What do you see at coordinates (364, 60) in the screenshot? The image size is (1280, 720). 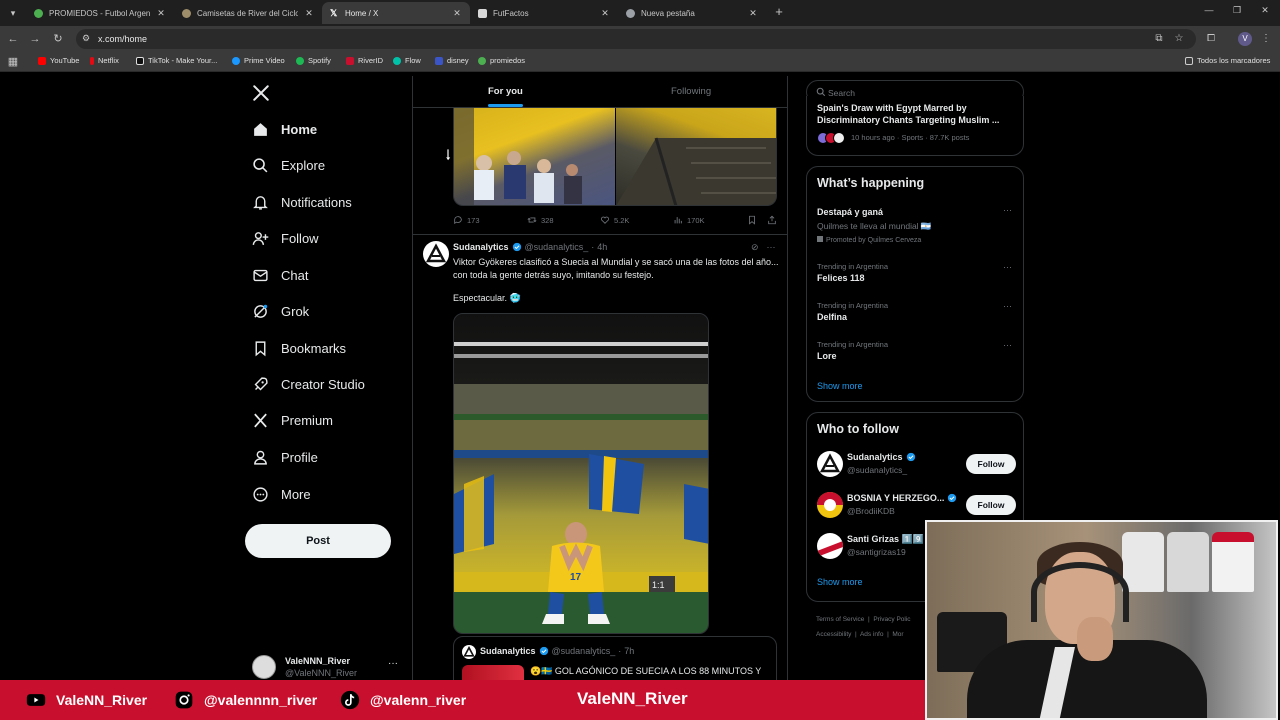 I see `bookmark-riverid: RiverID` at bounding box center [364, 60].